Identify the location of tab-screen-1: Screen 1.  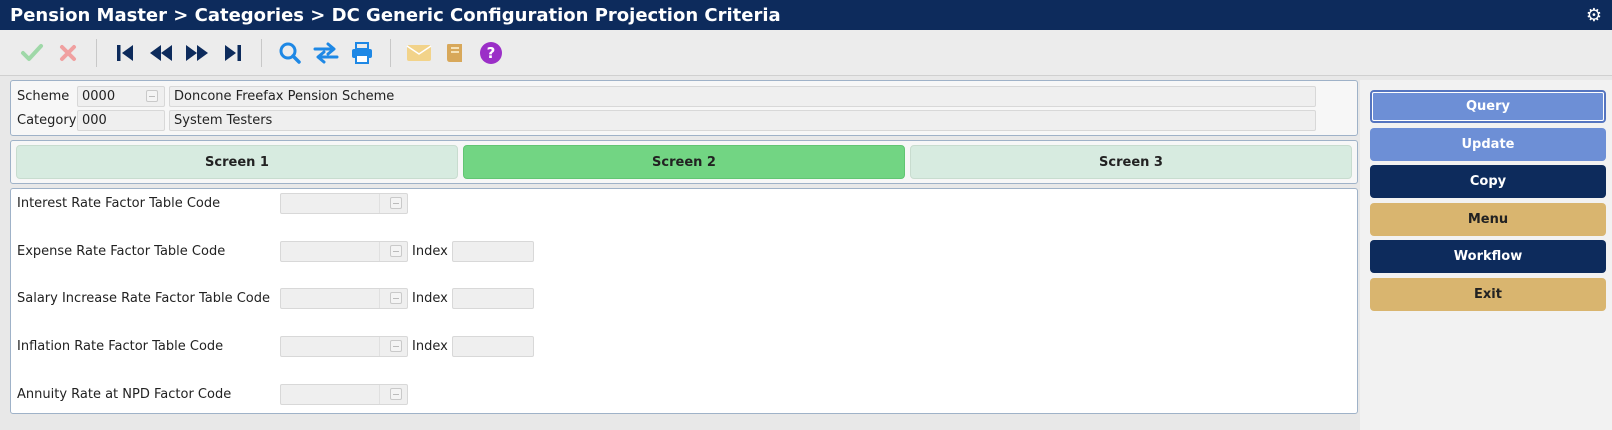
(237, 162).